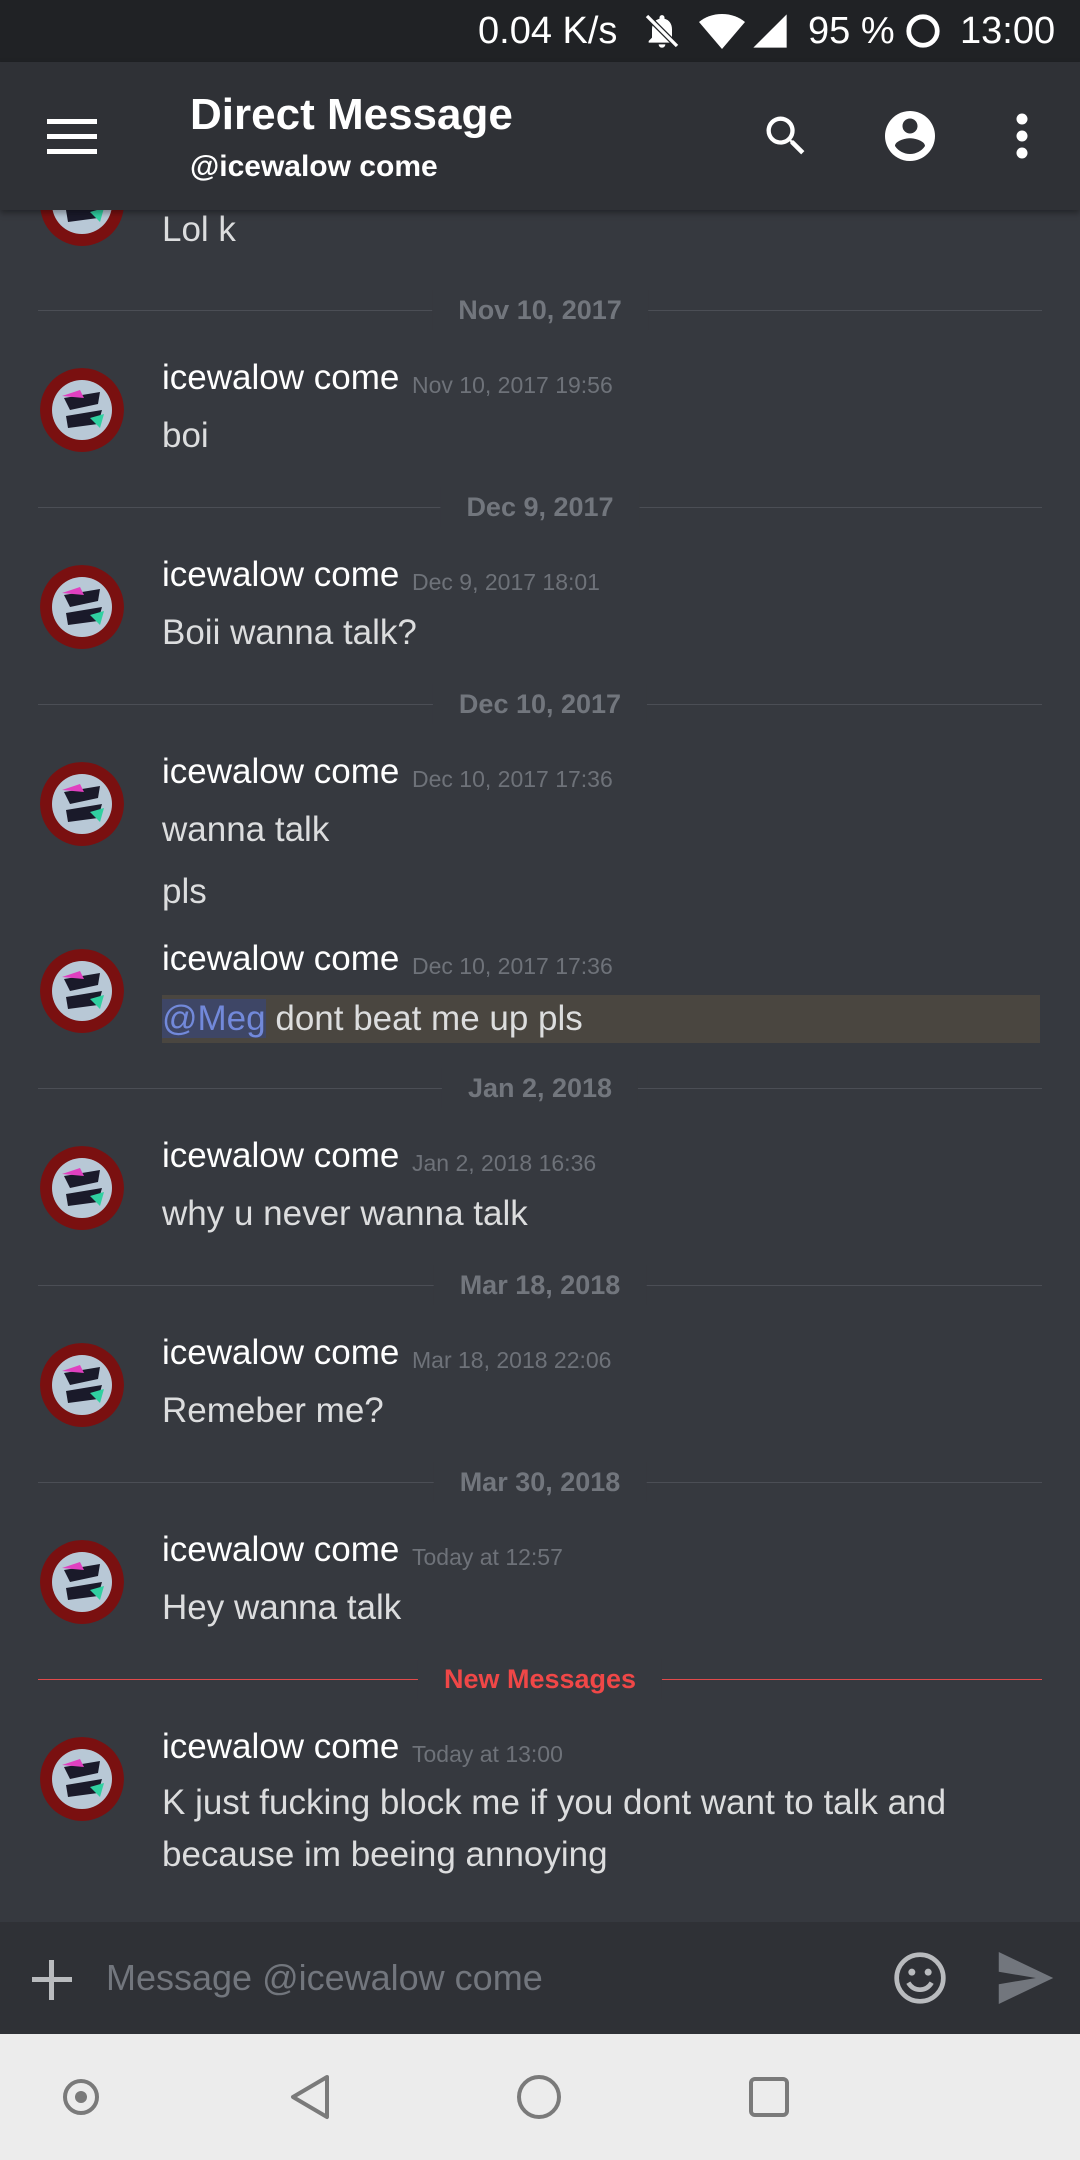 The height and width of the screenshot is (2160, 1080). I want to click on message-timestamp: Jan 2, 2018 16:36, so click(504, 1163).